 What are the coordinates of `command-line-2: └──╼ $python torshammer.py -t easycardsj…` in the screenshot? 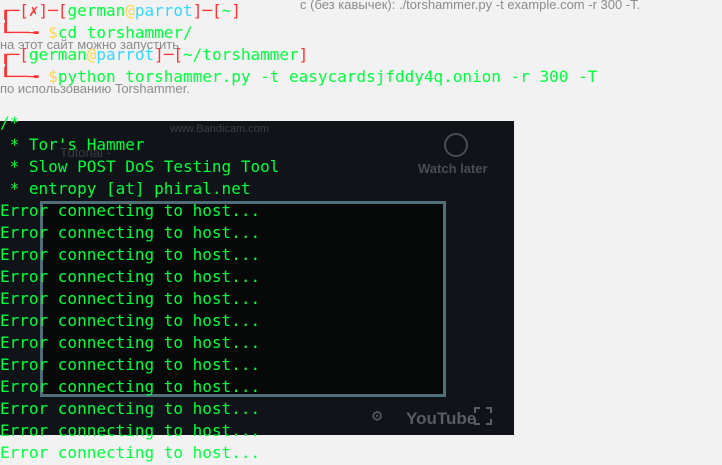 It's located at (299, 76).